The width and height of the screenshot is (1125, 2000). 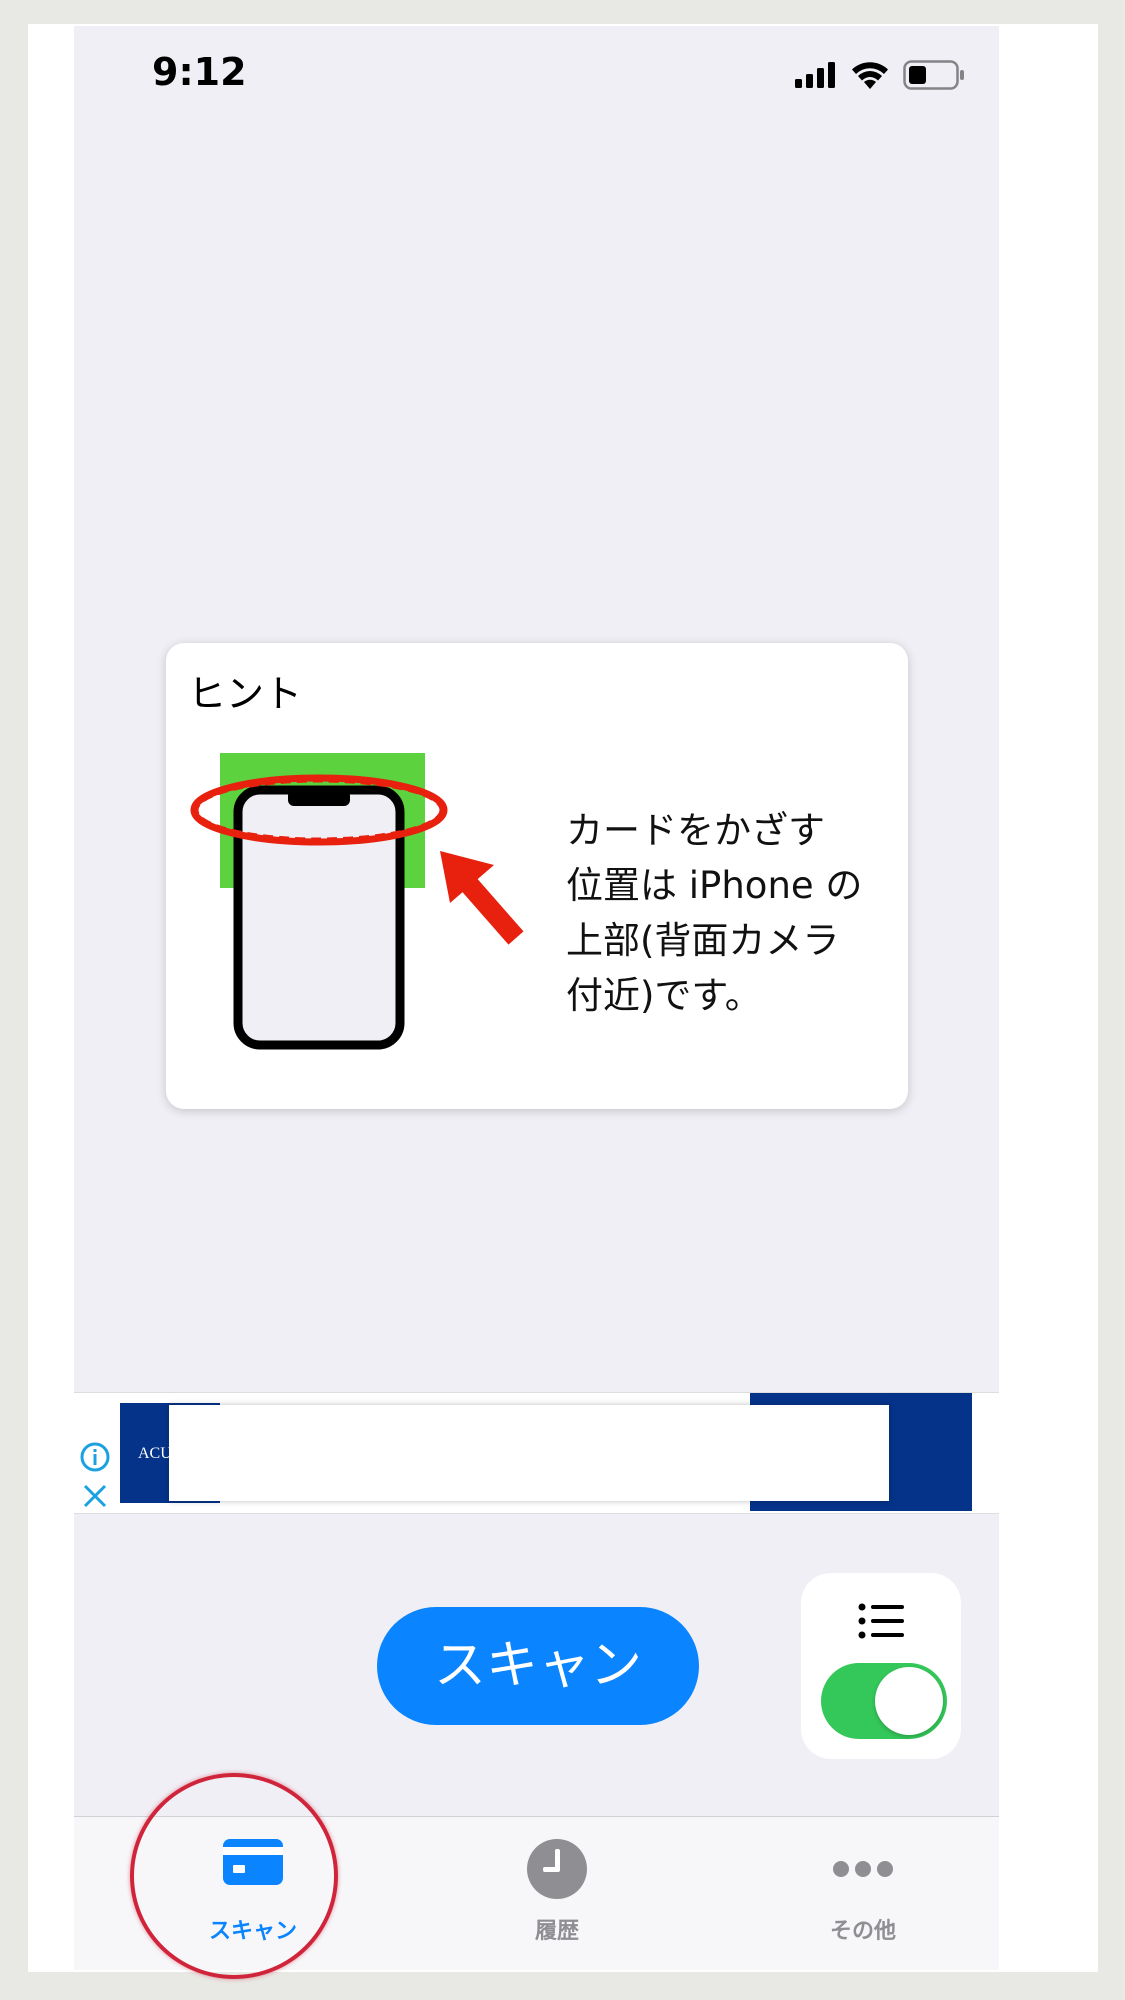 I want to click on ad-info-icon, so click(x=95, y=1457).